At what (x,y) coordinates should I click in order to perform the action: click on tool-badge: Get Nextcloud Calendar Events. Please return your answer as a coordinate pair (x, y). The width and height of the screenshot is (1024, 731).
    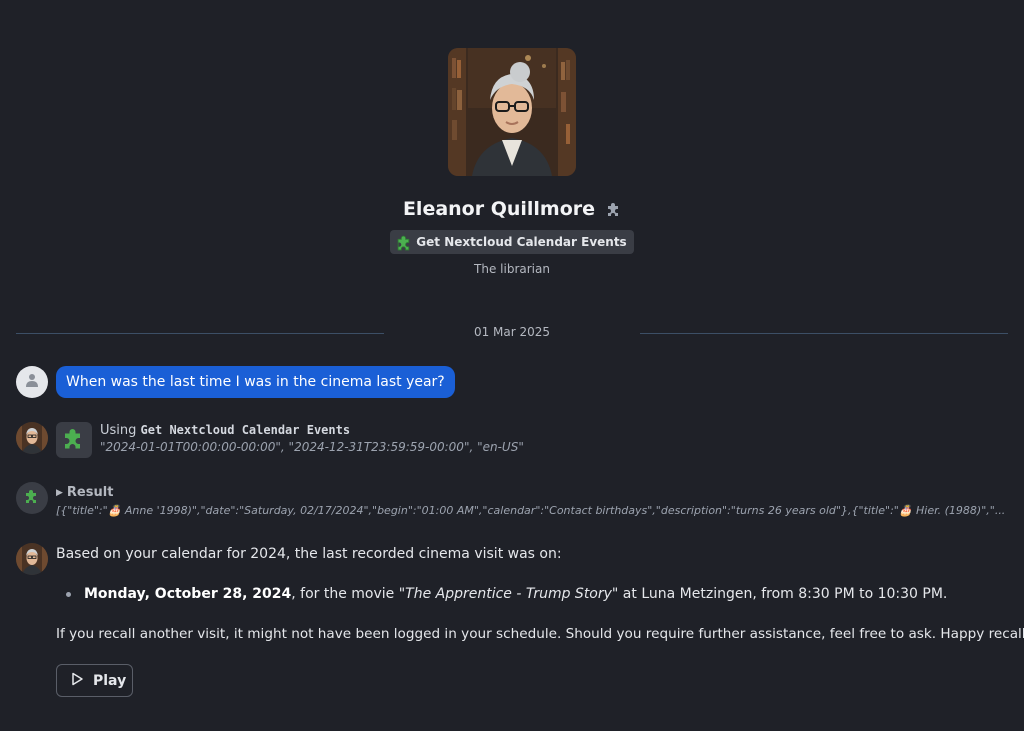
    Looking at the image, I should click on (512, 242).